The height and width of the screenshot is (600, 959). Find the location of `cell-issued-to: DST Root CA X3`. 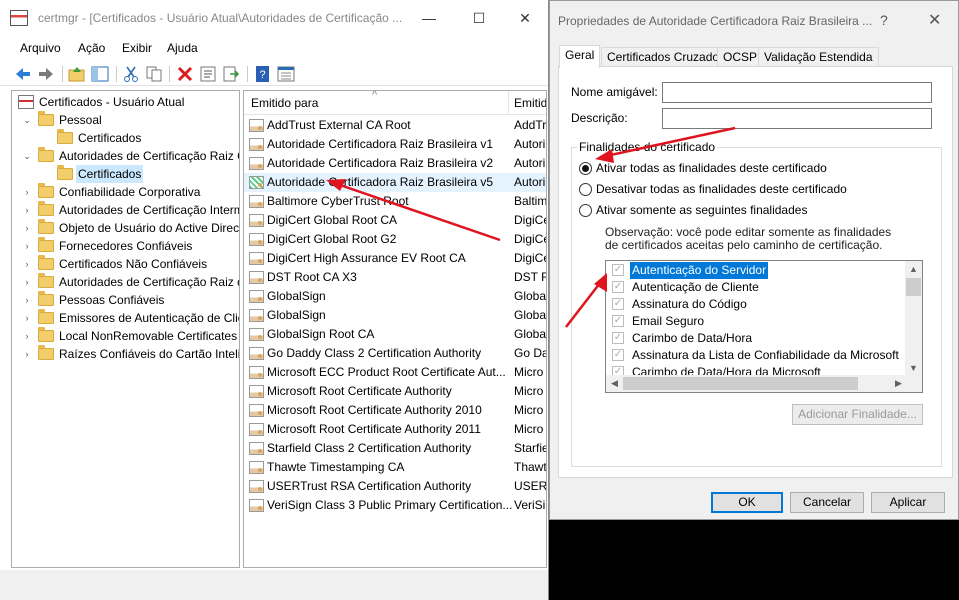

cell-issued-to: DST Root CA X3 is located at coordinates (312, 277).